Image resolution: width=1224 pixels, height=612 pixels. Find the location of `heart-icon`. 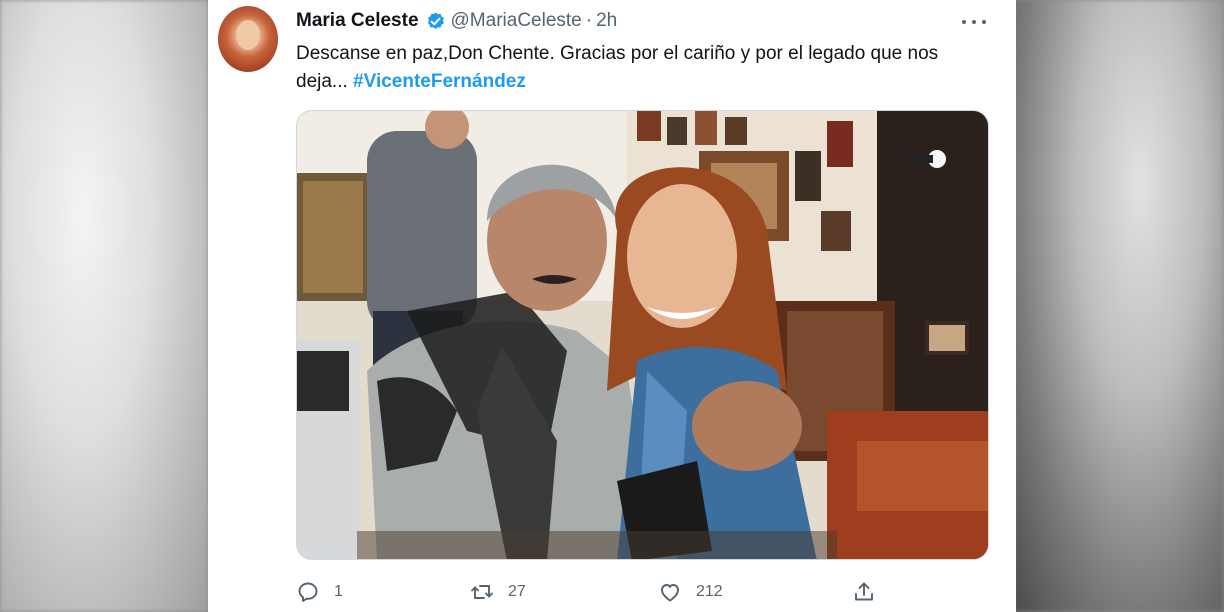

heart-icon is located at coordinates (670, 593).